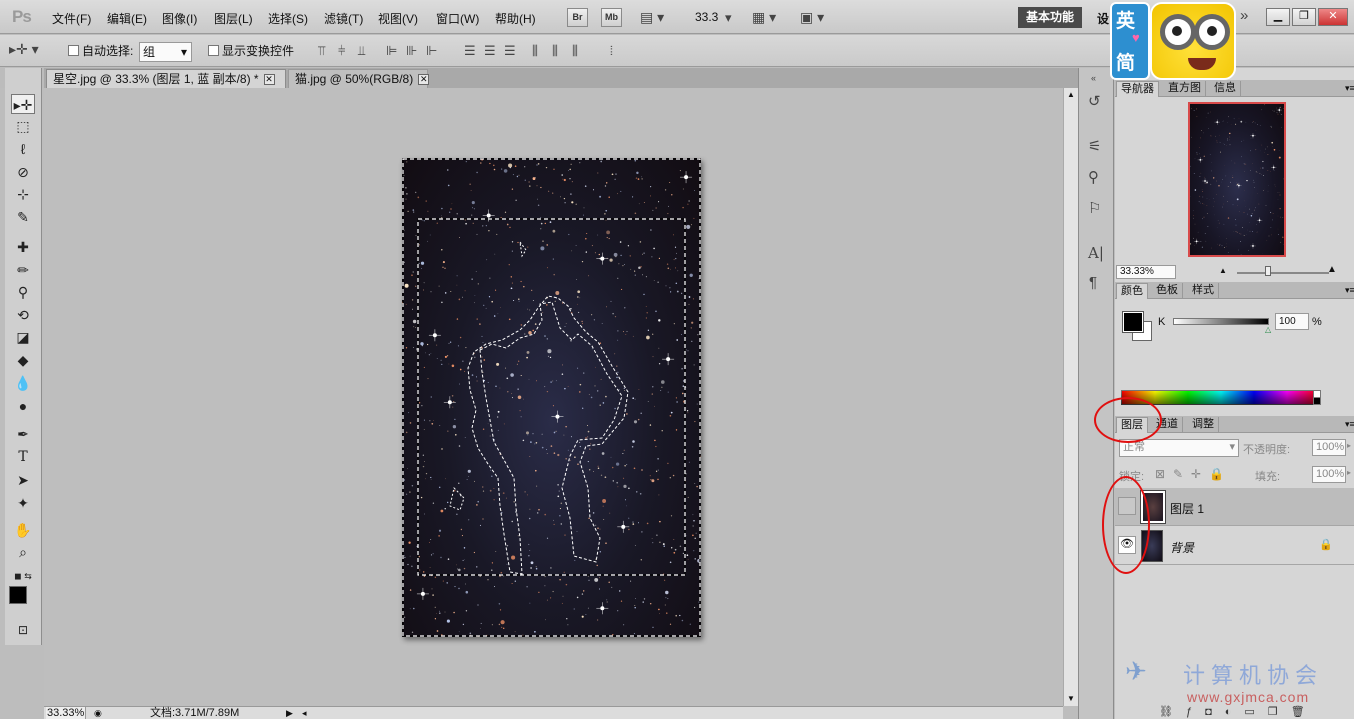  Describe the element at coordinates (1234, 546) in the screenshot. I see `layer-row-background: 👁 背景 🔒` at that location.